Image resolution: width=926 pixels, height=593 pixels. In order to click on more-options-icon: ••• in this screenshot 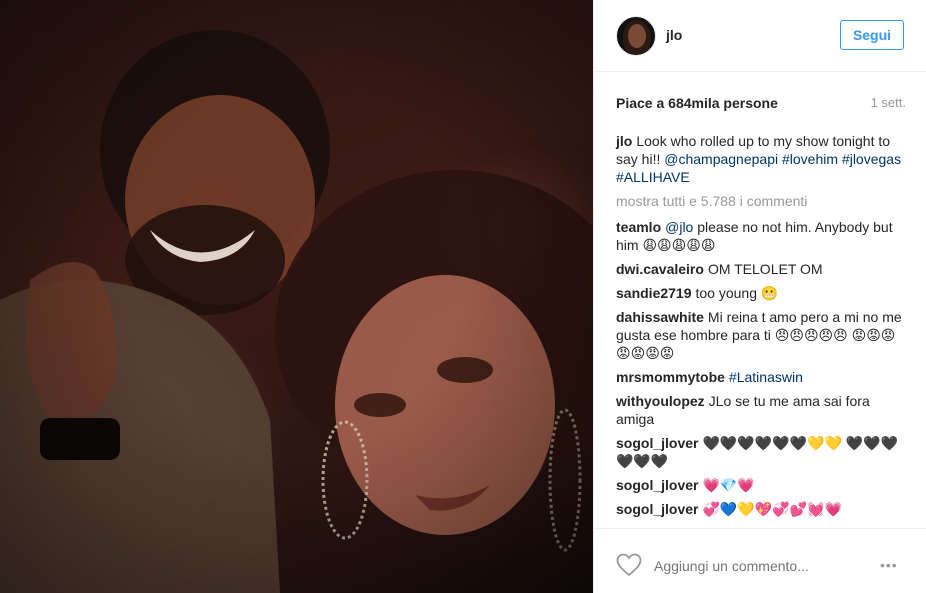, I will do `click(889, 565)`.